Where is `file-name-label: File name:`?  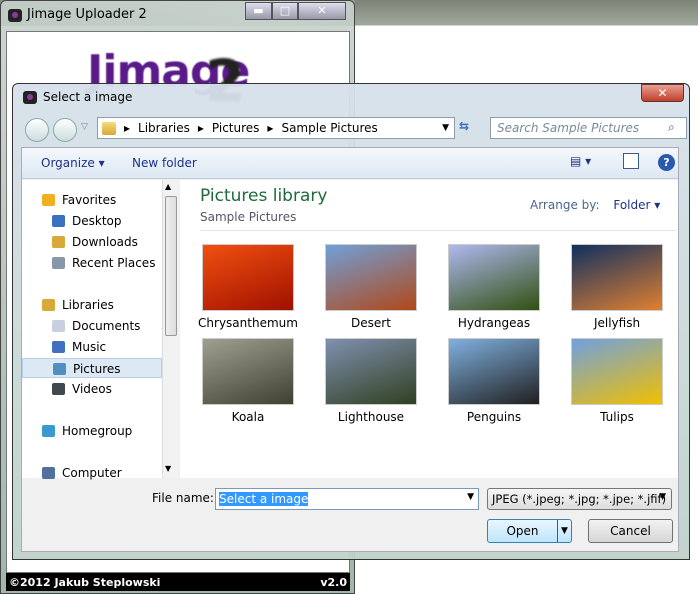
file-name-label: File name: is located at coordinates (183, 498).